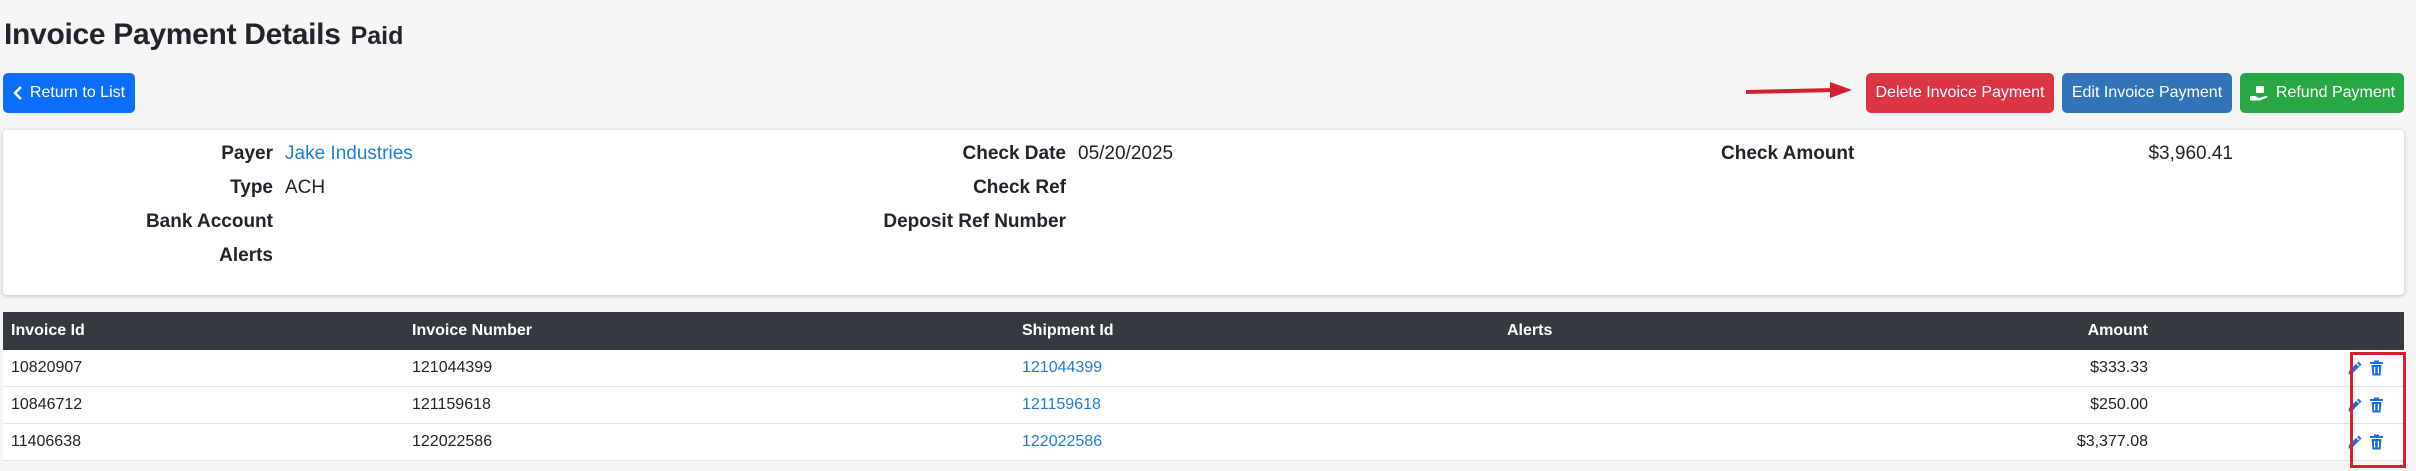 The width and height of the screenshot is (2416, 471). I want to click on invoice-id-cell: 10846712, so click(47, 404).